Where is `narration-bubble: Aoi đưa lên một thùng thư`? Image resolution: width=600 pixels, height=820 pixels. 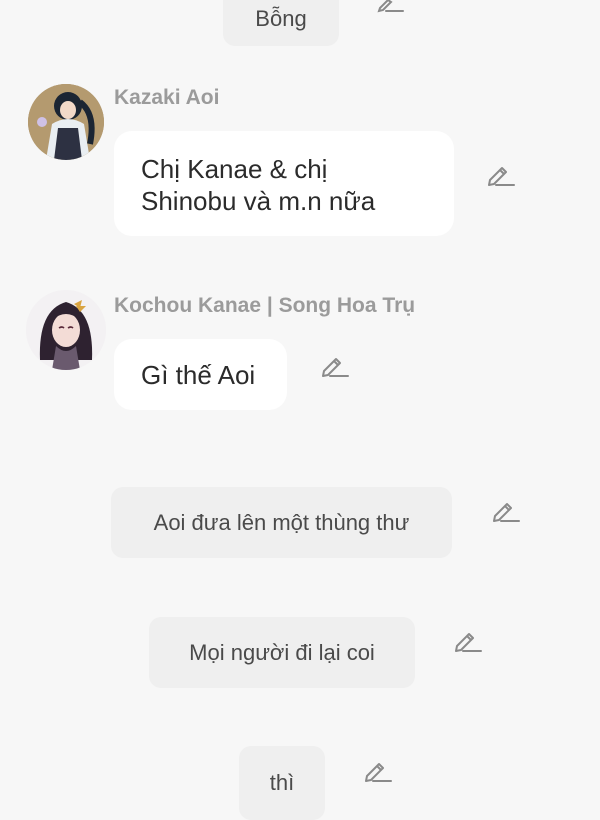
narration-bubble: Aoi đưa lên một thùng thư is located at coordinates (281, 522).